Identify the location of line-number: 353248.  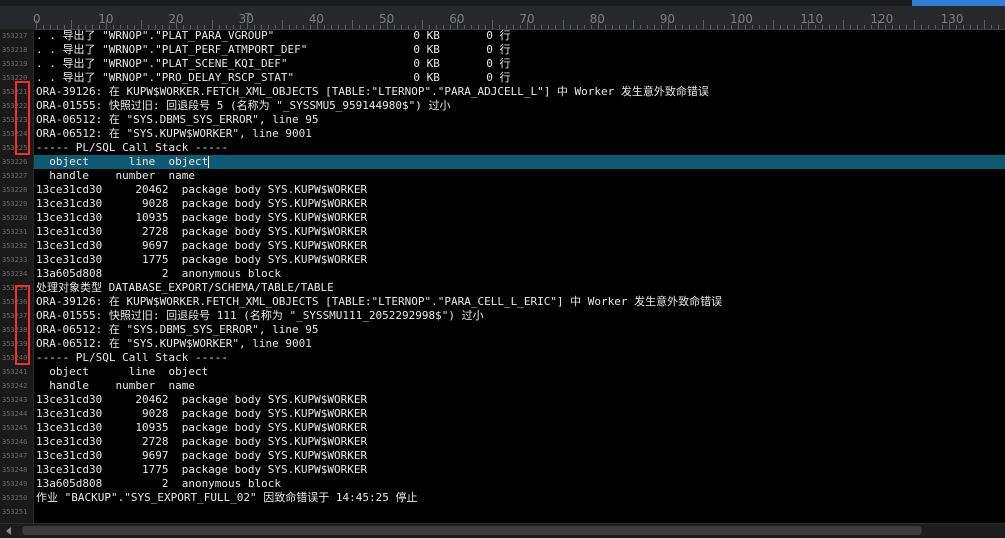
(15, 470).